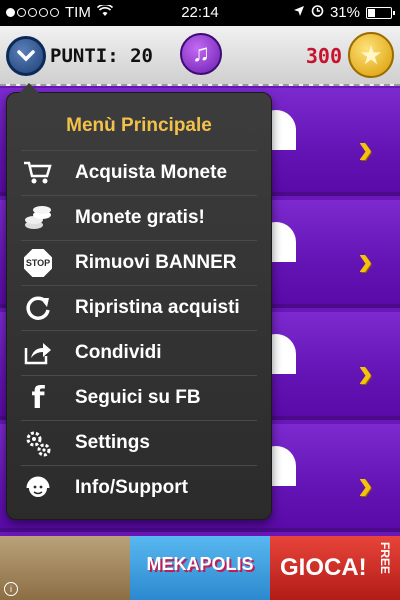 This screenshot has height=600, width=400. What do you see at coordinates (101, 56) in the screenshot?
I see `points-label: PUNTI: 20` at bounding box center [101, 56].